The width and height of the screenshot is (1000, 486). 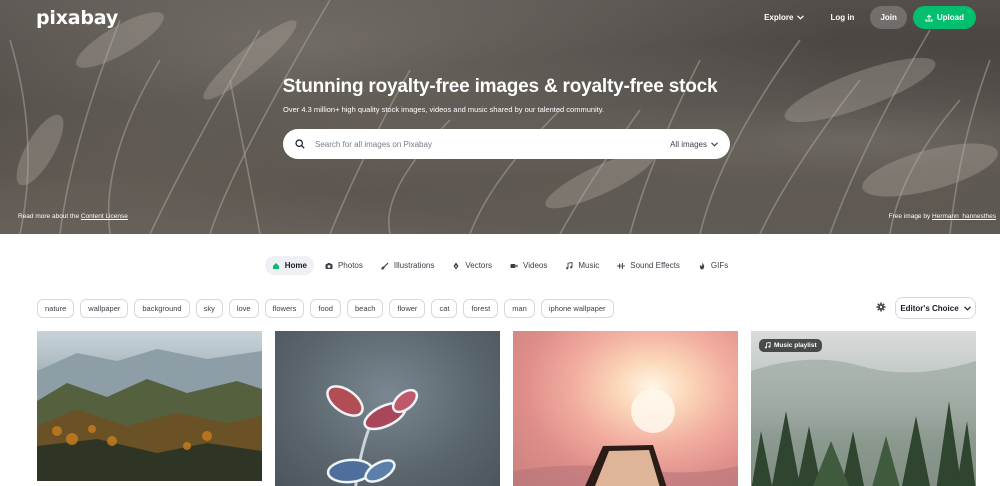 I want to click on tab-music: Music, so click(x=582, y=265).